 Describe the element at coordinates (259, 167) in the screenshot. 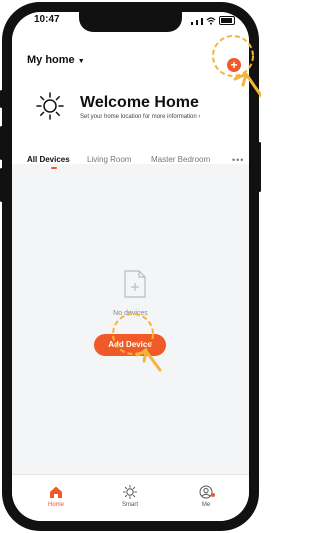

I see `power-button` at that location.